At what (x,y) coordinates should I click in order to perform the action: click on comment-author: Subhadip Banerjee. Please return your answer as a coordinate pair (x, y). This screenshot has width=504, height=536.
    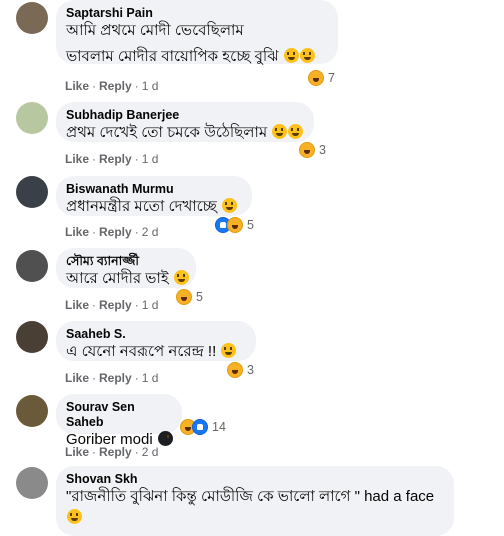
    Looking at the image, I should click on (185, 115).